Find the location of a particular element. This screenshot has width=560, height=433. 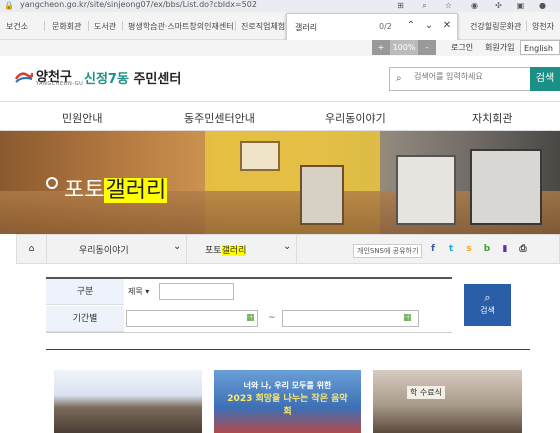

home-icon: ⌂ is located at coordinates (32, 249).